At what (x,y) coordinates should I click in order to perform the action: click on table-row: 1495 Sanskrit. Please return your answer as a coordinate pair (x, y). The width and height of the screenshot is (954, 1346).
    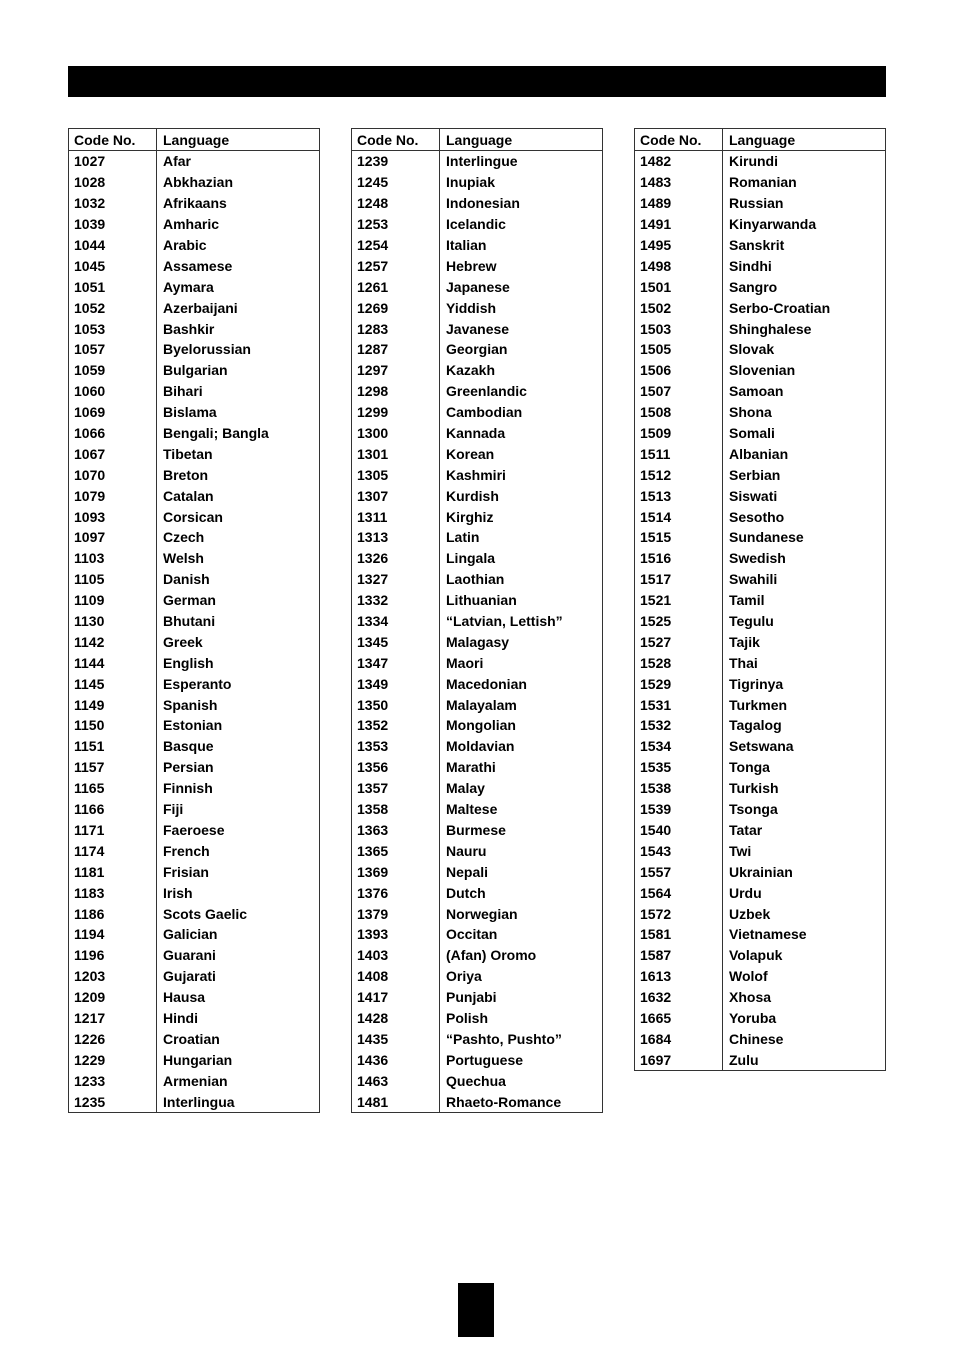
    Looking at the image, I should click on (760, 245).